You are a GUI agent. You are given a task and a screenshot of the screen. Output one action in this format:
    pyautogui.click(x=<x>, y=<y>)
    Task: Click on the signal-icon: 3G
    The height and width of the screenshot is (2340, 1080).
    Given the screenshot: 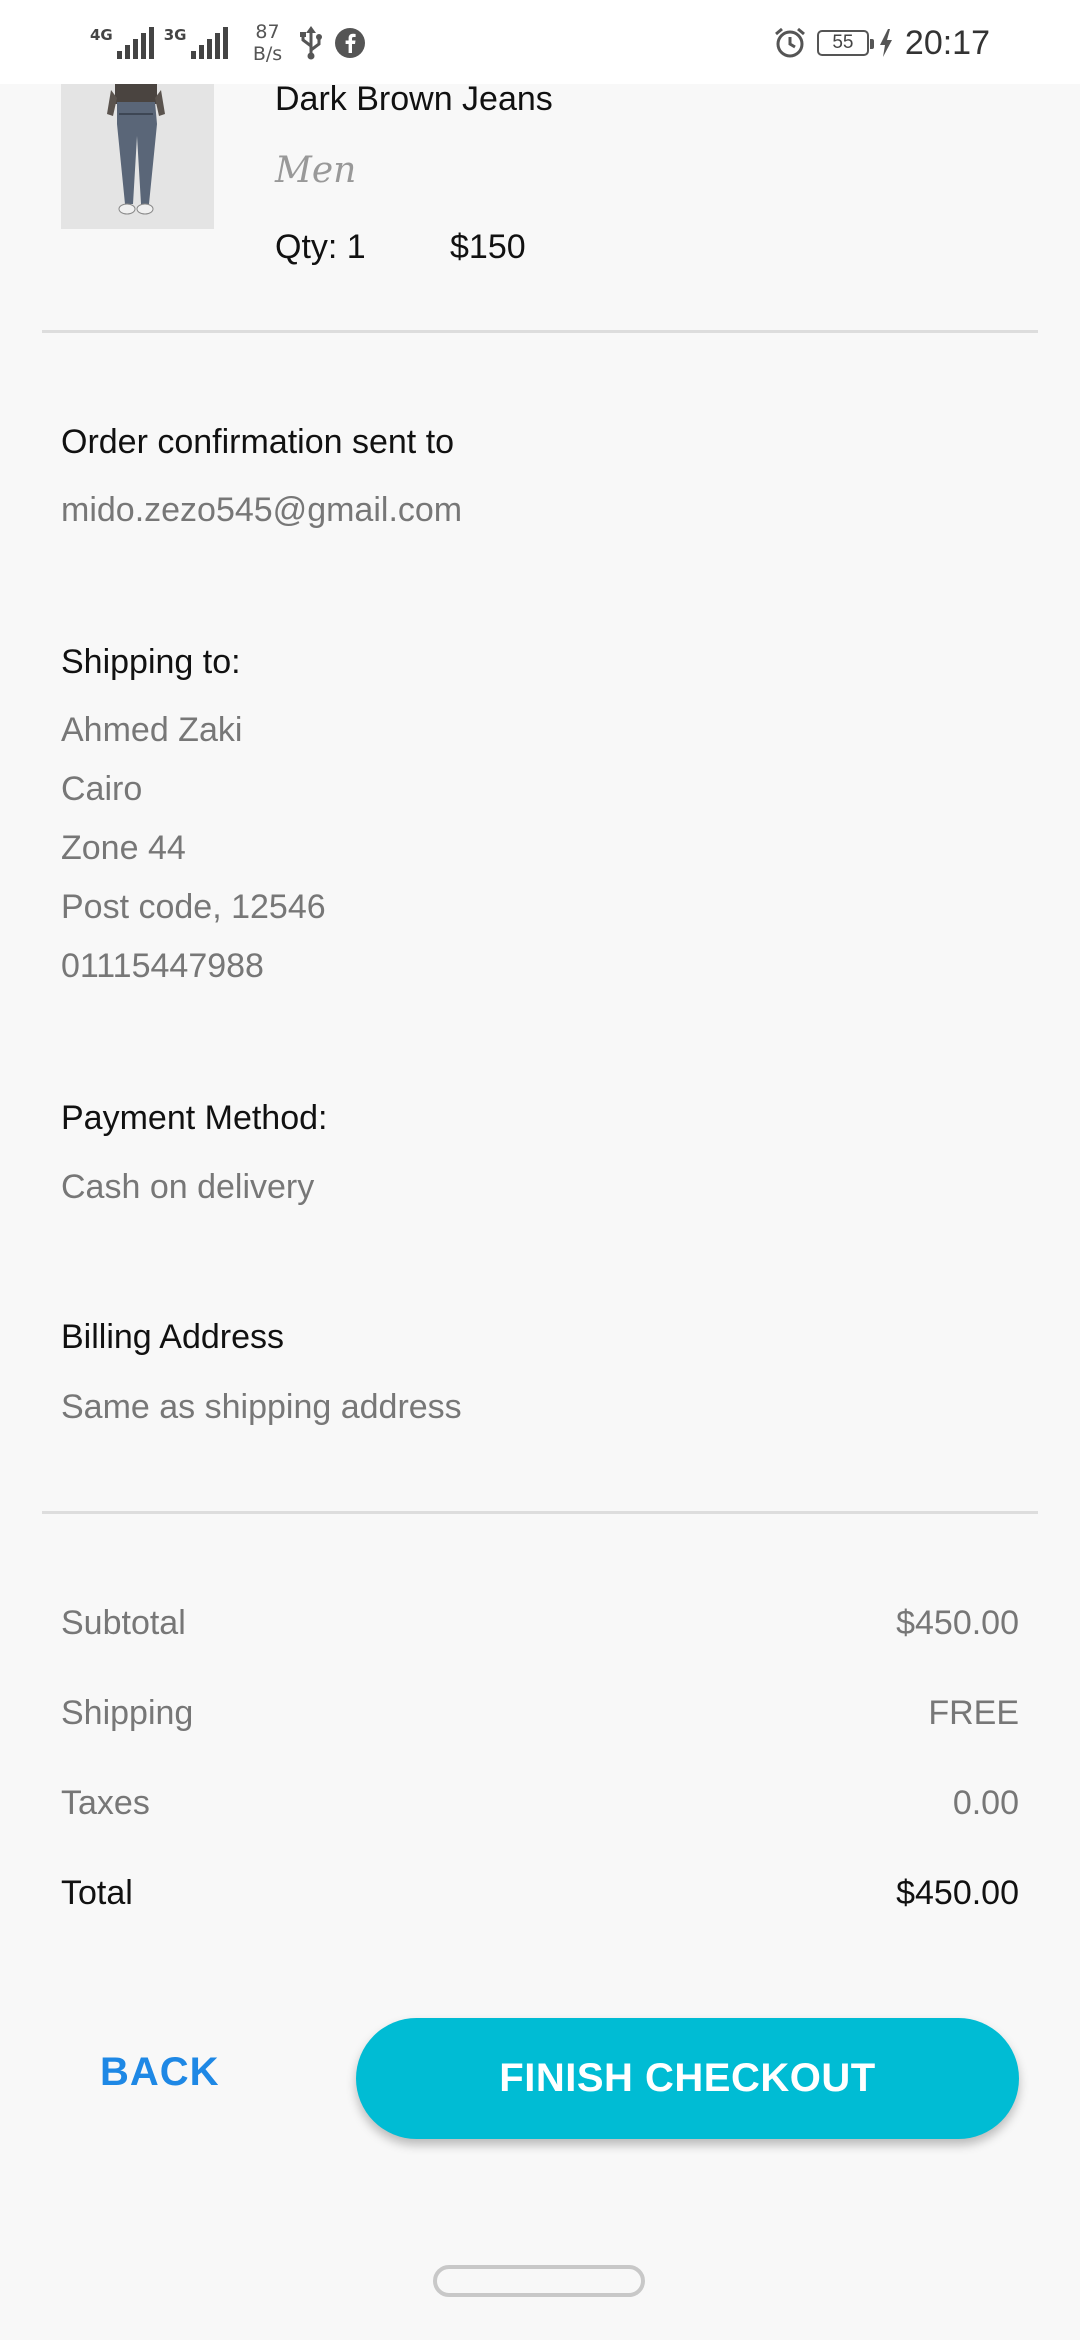 What is the action you would take?
    pyautogui.click(x=196, y=43)
    